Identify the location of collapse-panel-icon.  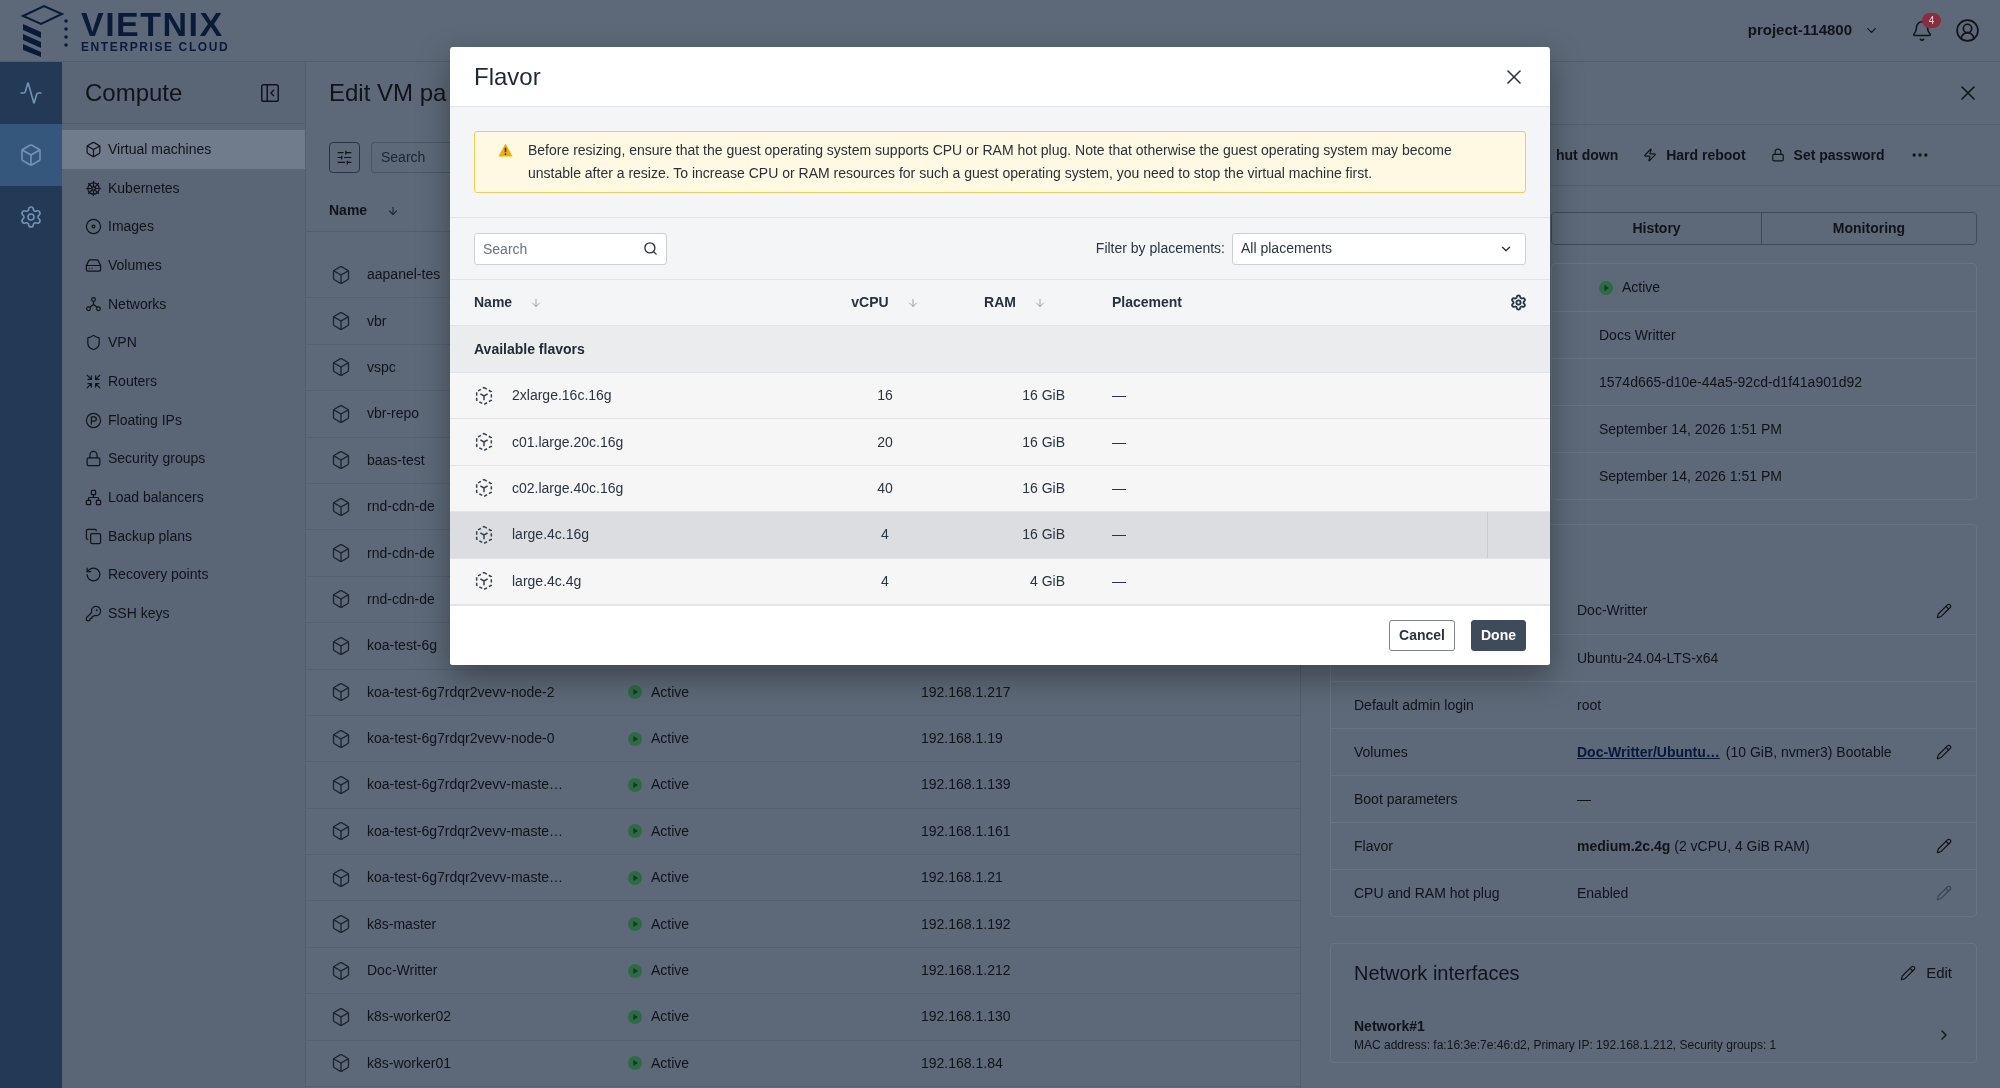
(270, 92).